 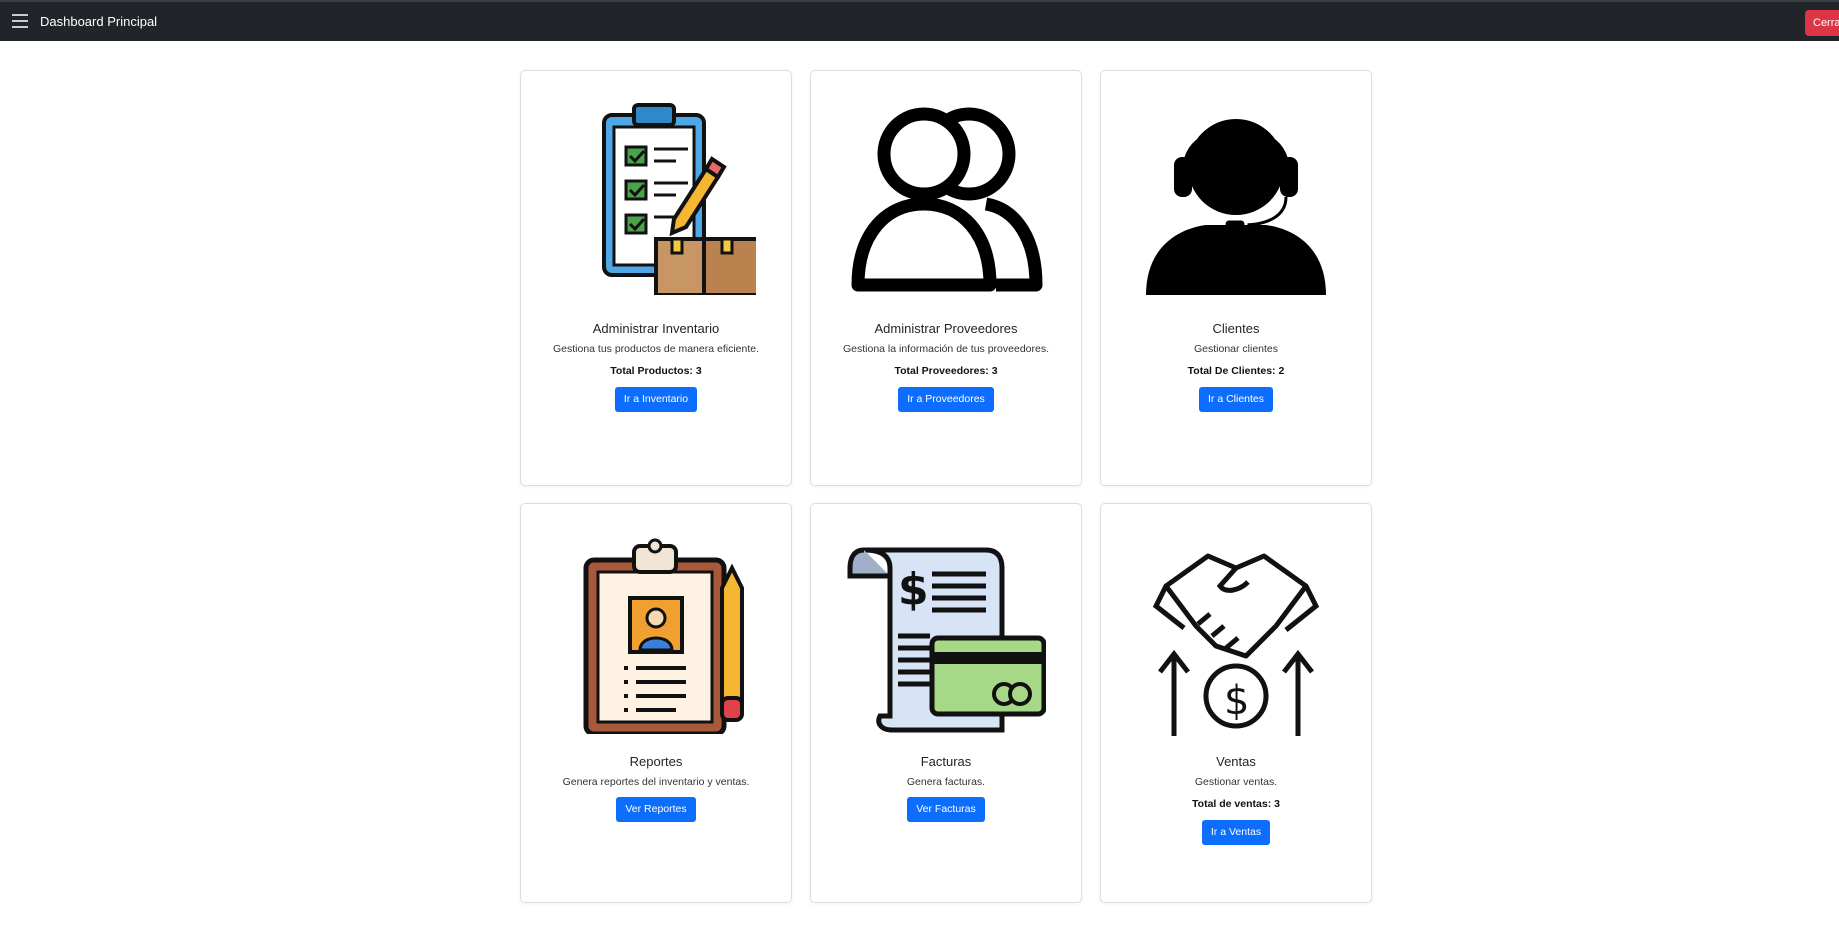 What do you see at coordinates (1236, 399) in the screenshot?
I see `clients-button: Ir a Clientes` at bounding box center [1236, 399].